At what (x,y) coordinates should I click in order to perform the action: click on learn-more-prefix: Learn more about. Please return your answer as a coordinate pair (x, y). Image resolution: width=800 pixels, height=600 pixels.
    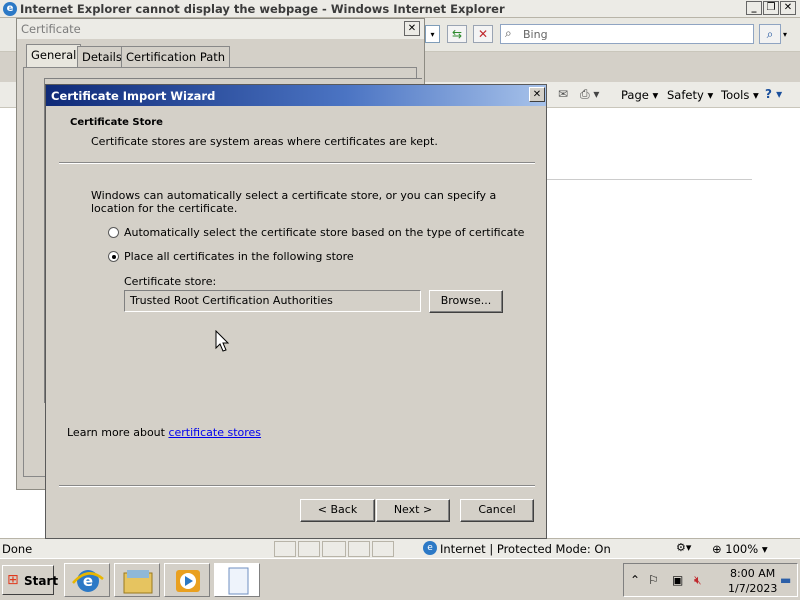
    Looking at the image, I should click on (118, 432).